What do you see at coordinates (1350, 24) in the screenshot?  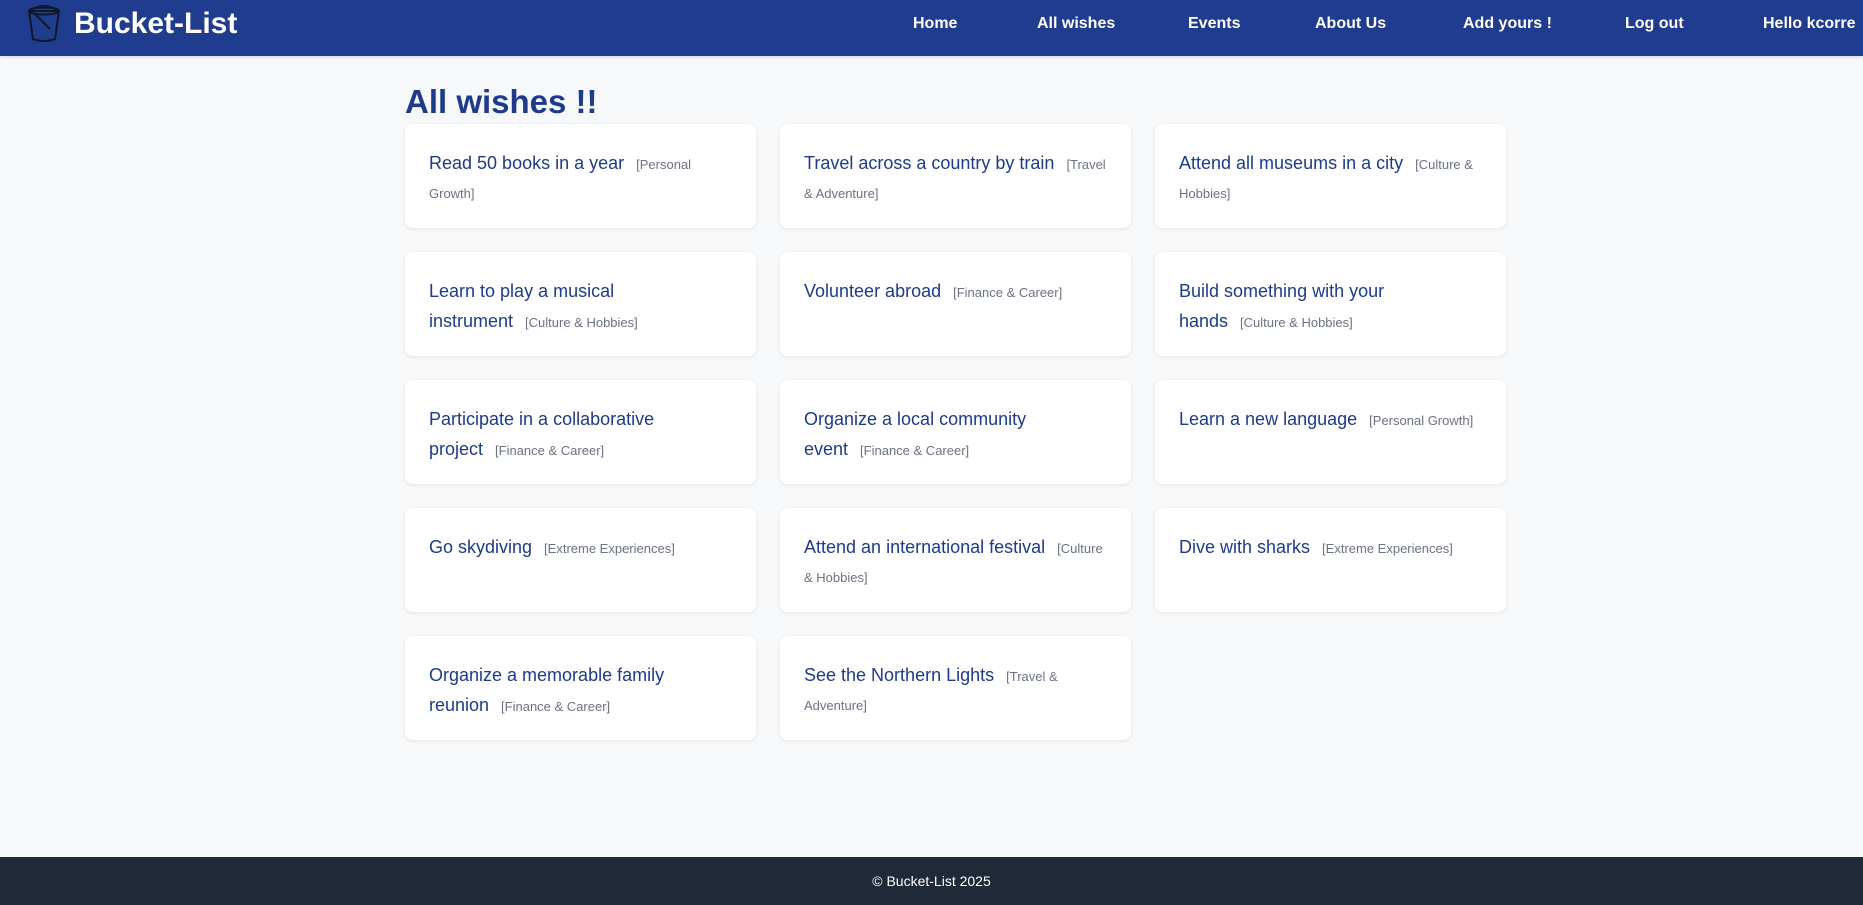 I see `nav-about-us: About Us` at bounding box center [1350, 24].